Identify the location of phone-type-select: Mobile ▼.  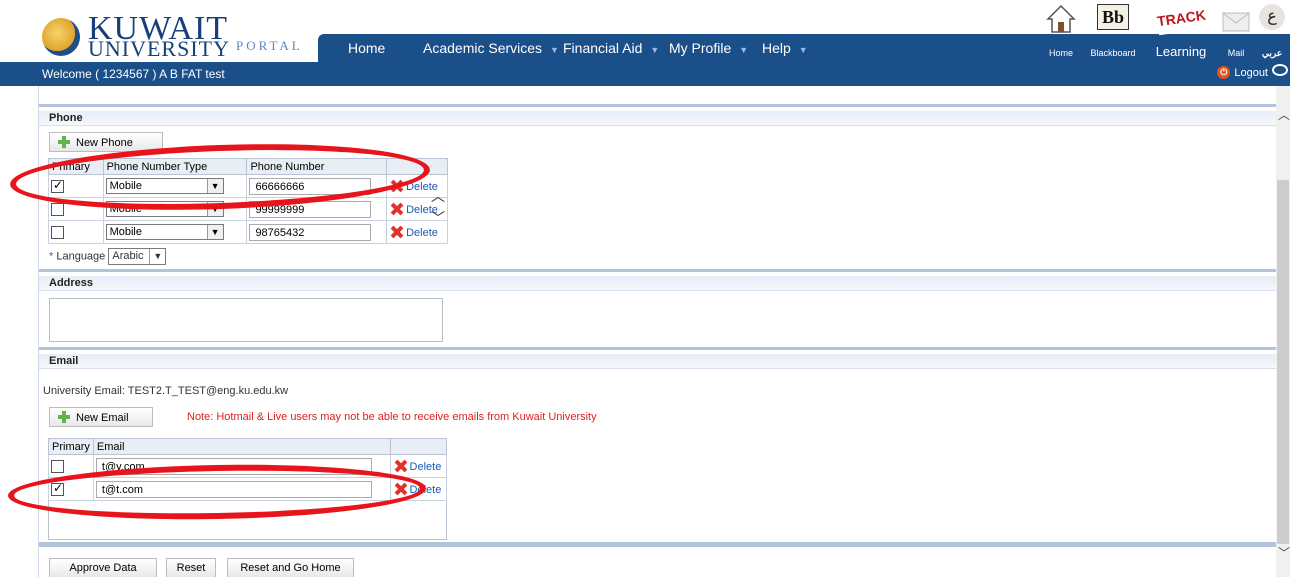
(164, 232).